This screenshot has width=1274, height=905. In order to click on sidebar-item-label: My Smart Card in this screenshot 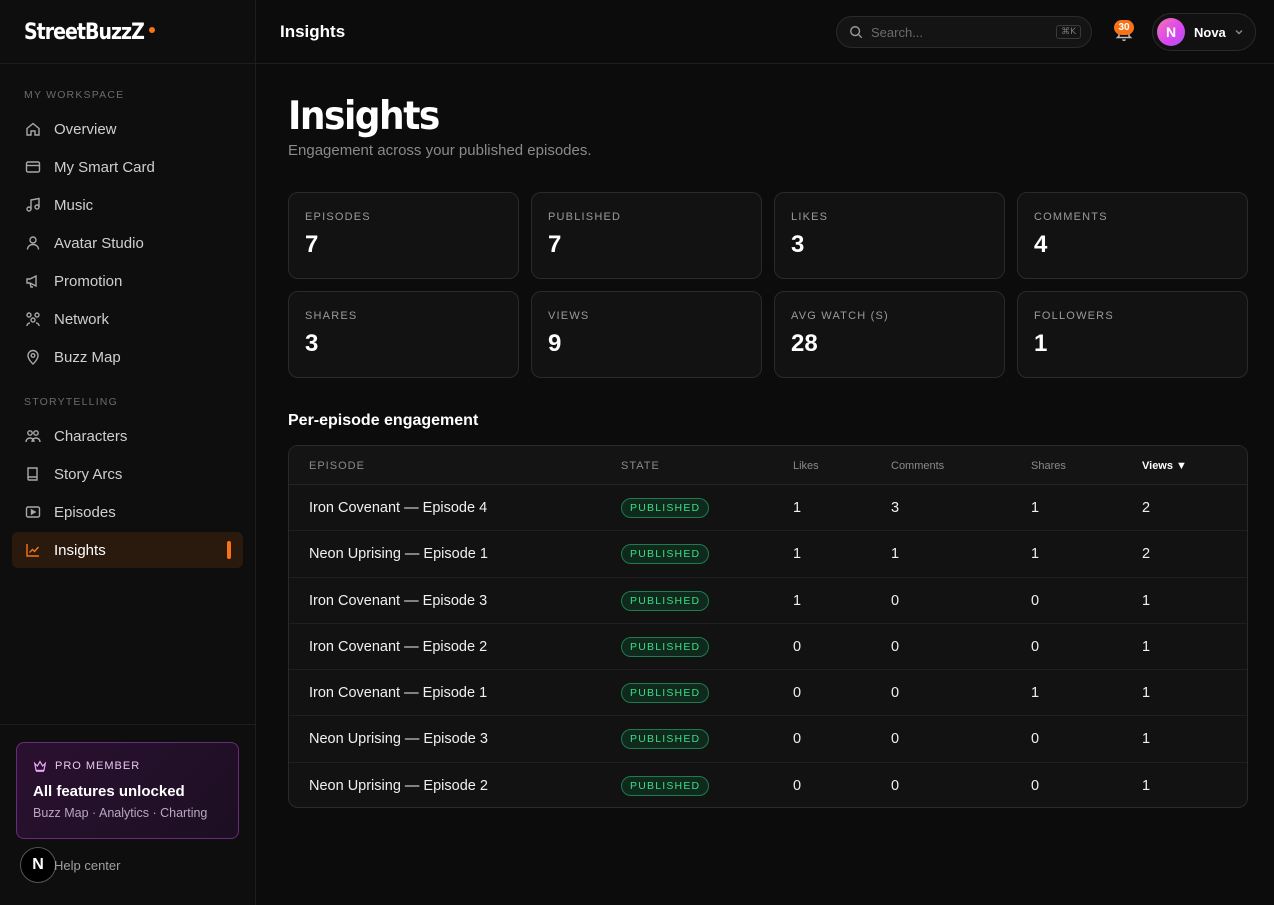, I will do `click(104, 167)`.